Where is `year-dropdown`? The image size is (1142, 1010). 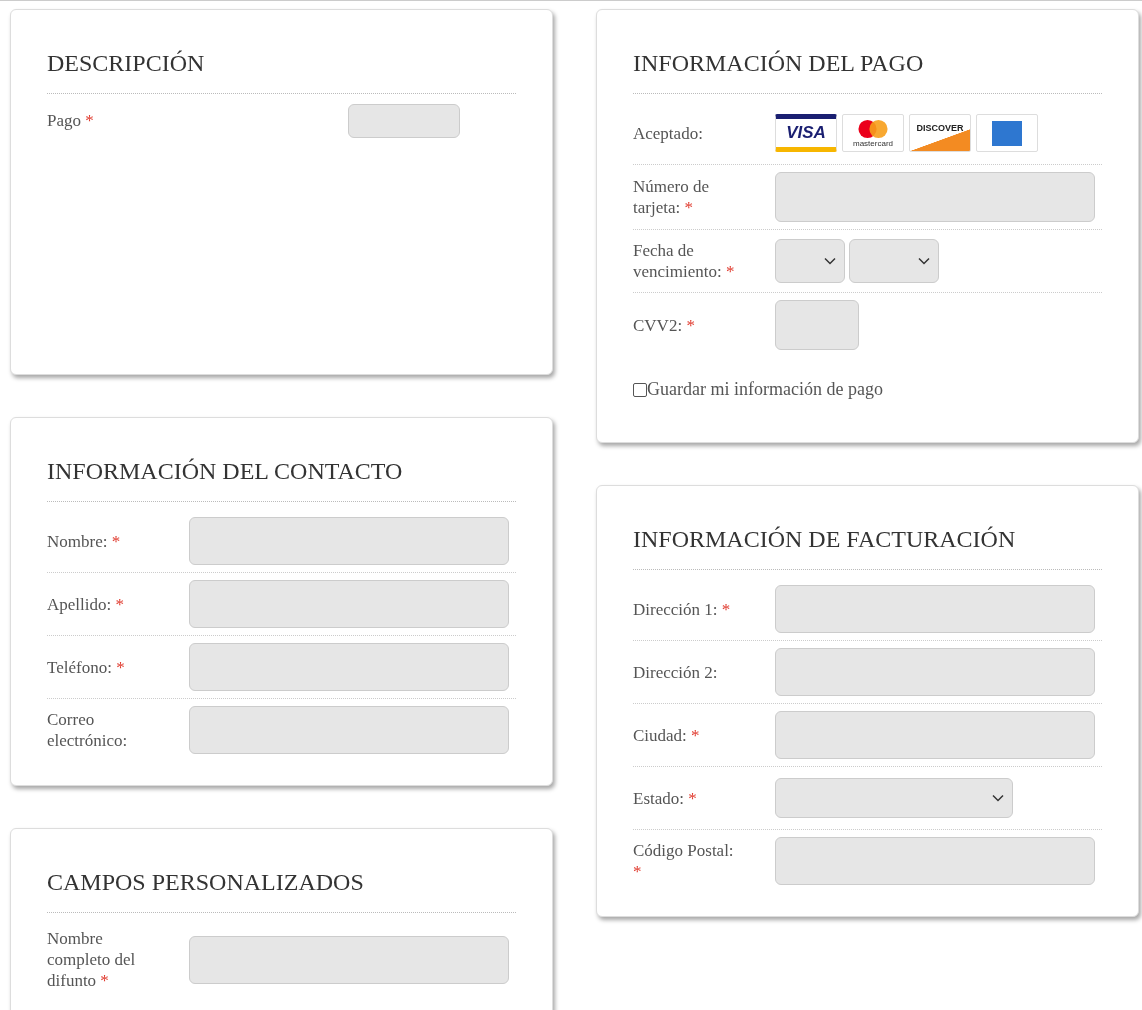 year-dropdown is located at coordinates (894, 261).